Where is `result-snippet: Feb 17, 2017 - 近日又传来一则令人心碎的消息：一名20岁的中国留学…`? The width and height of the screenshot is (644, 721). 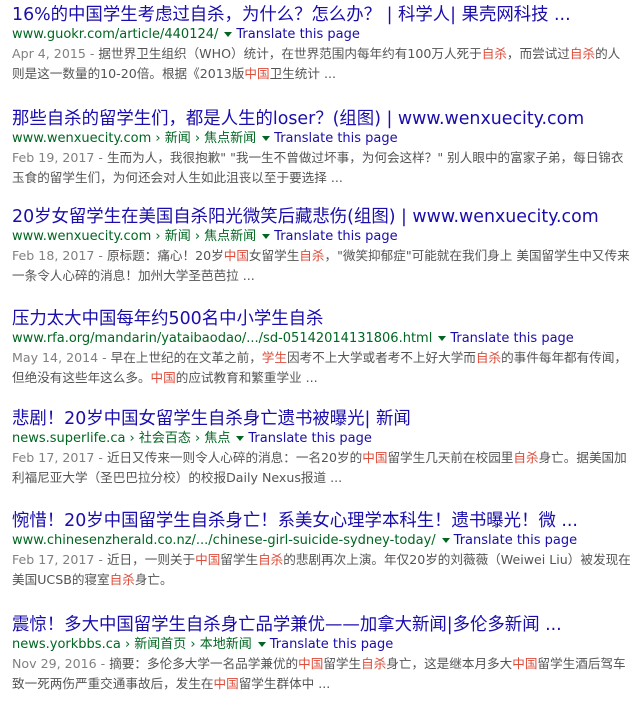 result-snippet: Feb 17, 2017 - 近日又传来一则令人心碎的消息：一名20岁的中国留学… is located at coordinates (322, 468).